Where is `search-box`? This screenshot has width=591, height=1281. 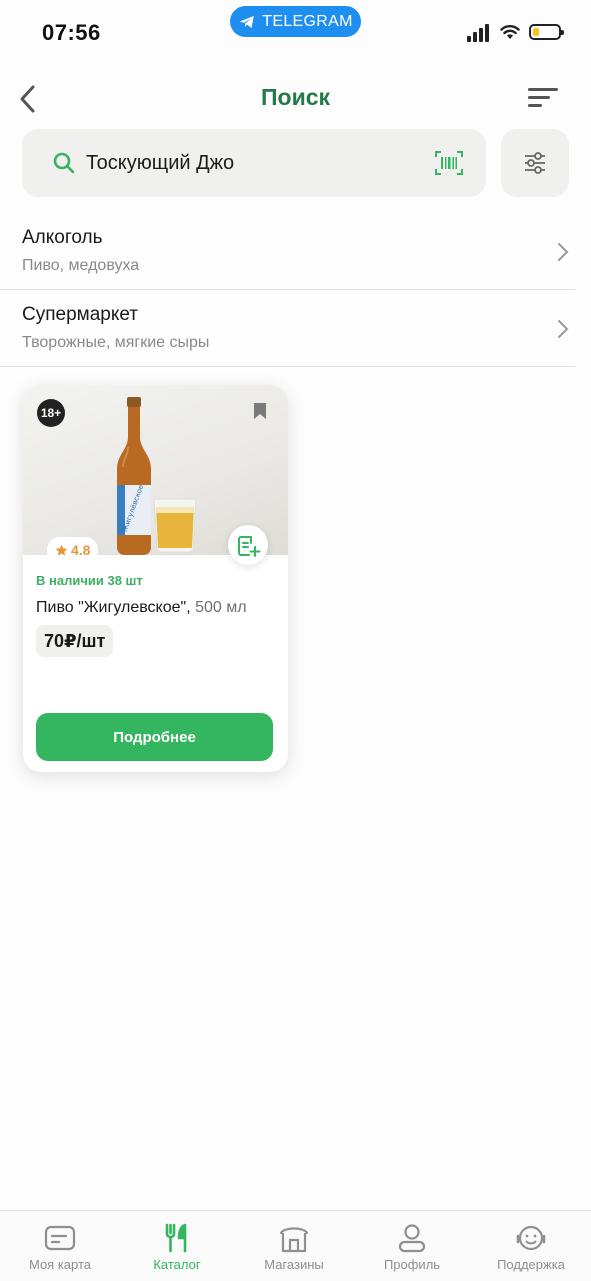
search-box is located at coordinates (254, 163).